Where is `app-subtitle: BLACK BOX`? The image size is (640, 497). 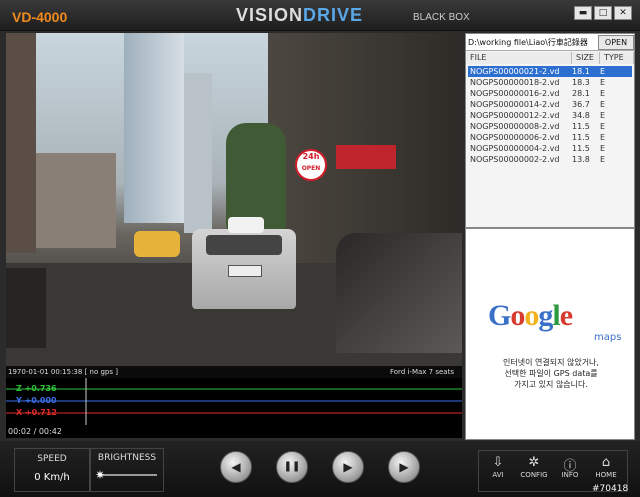 app-subtitle: BLACK BOX is located at coordinates (441, 17).